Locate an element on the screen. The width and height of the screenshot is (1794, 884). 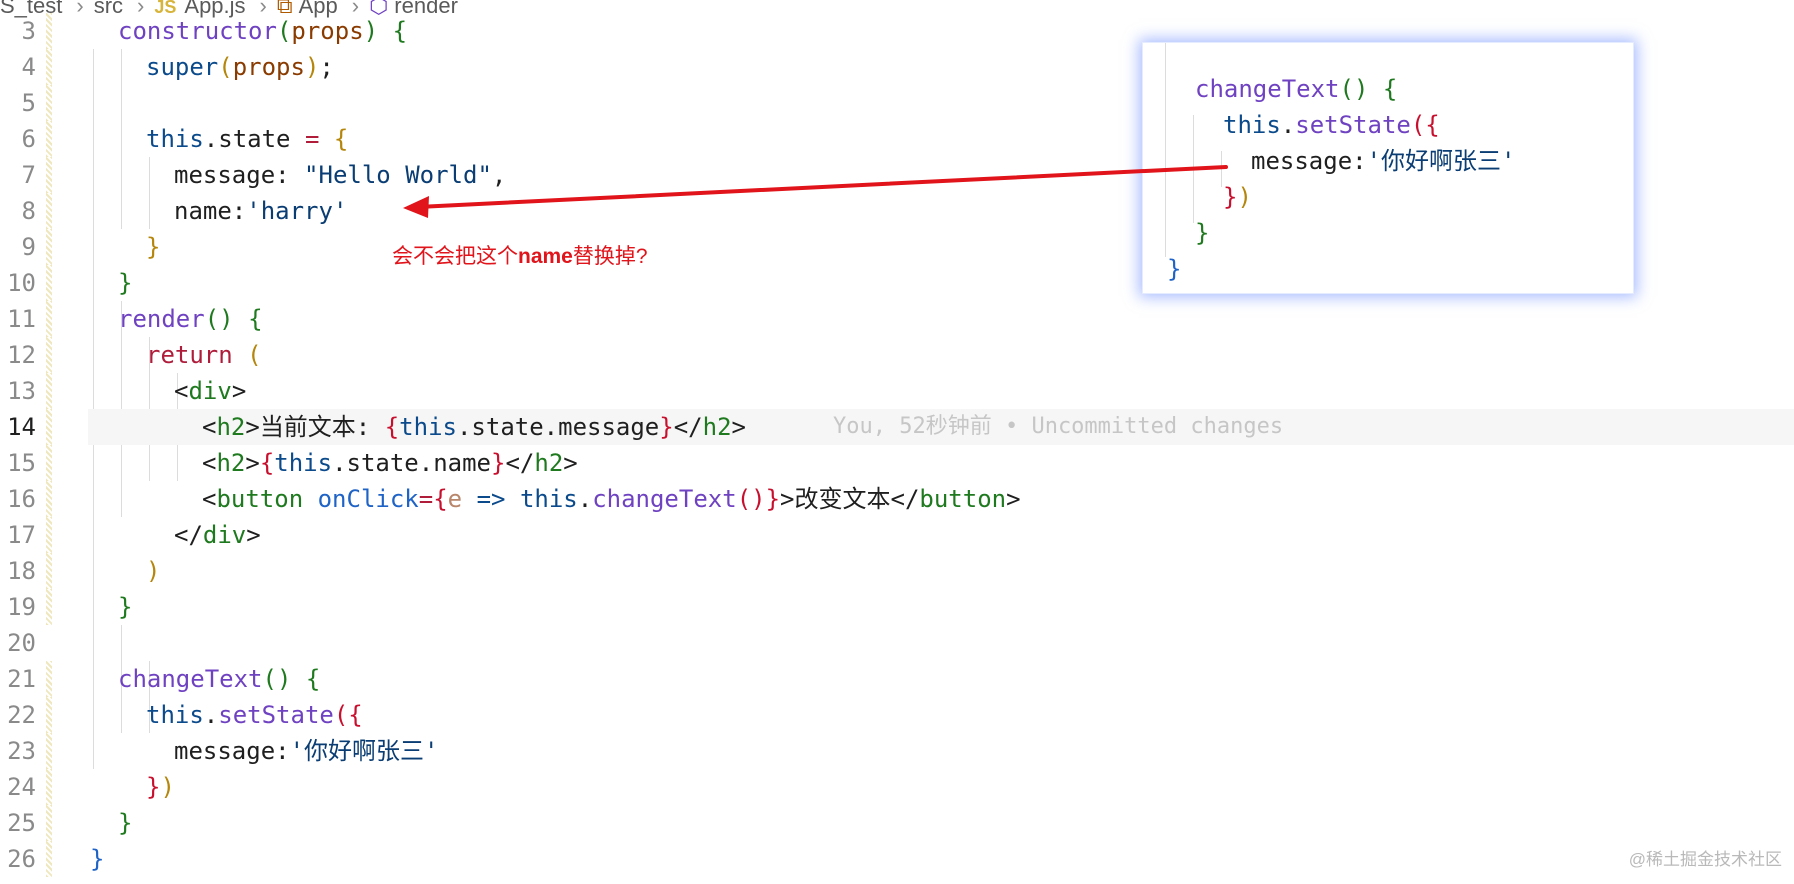
code-line: 13 <div> is located at coordinates (897, 391).